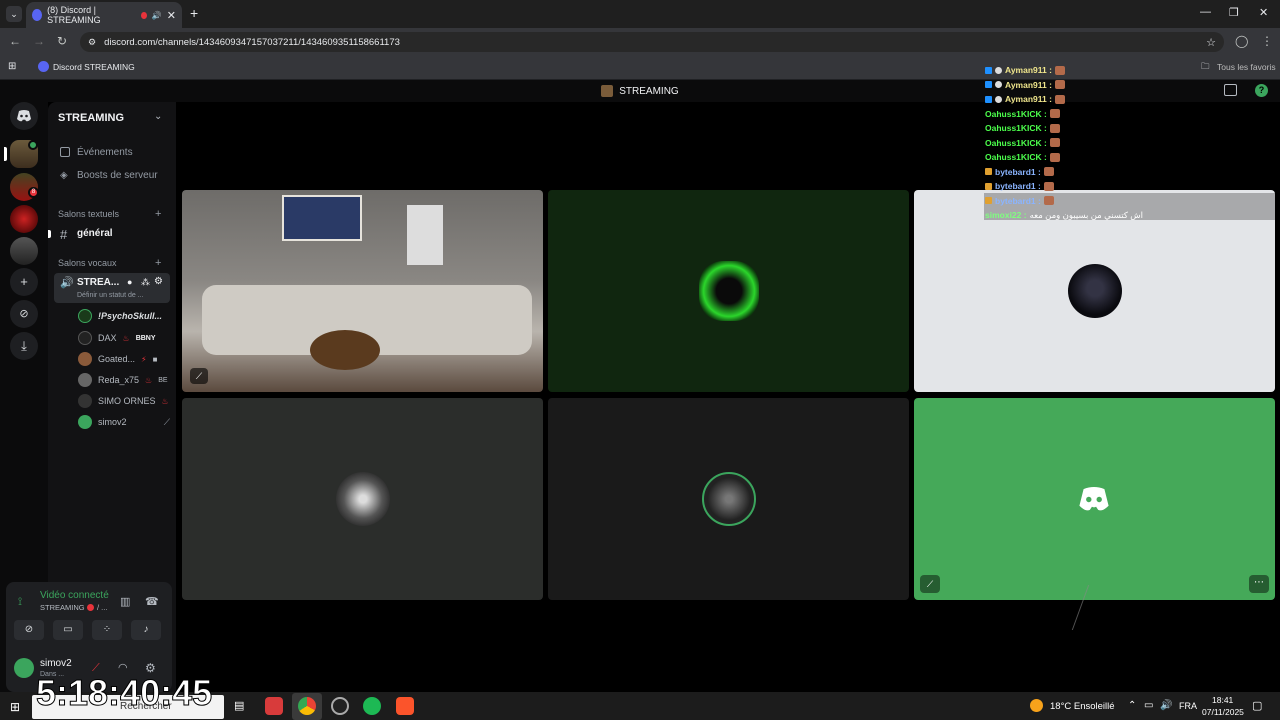 This screenshot has width=1280, height=720. What do you see at coordinates (1132, 705) in the screenshot?
I see `tray-chevron-icon: ⌃` at bounding box center [1132, 705].